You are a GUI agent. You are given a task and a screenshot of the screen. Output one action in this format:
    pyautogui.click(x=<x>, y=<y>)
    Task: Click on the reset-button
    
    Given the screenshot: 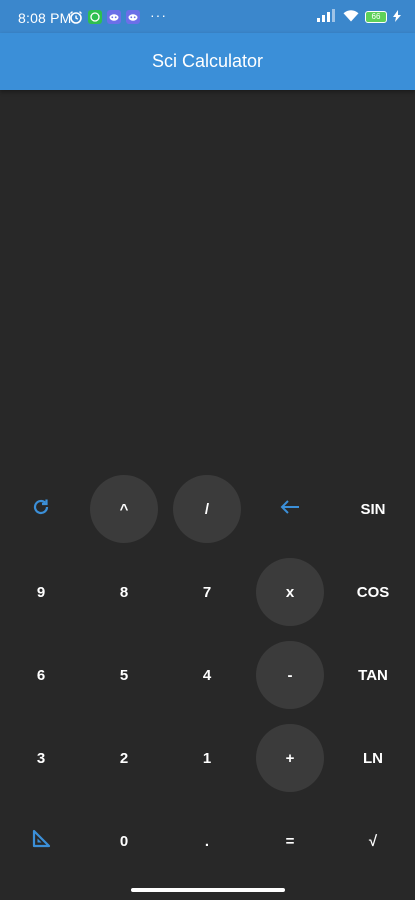 What is the action you would take?
    pyautogui.click(x=41, y=509)
    